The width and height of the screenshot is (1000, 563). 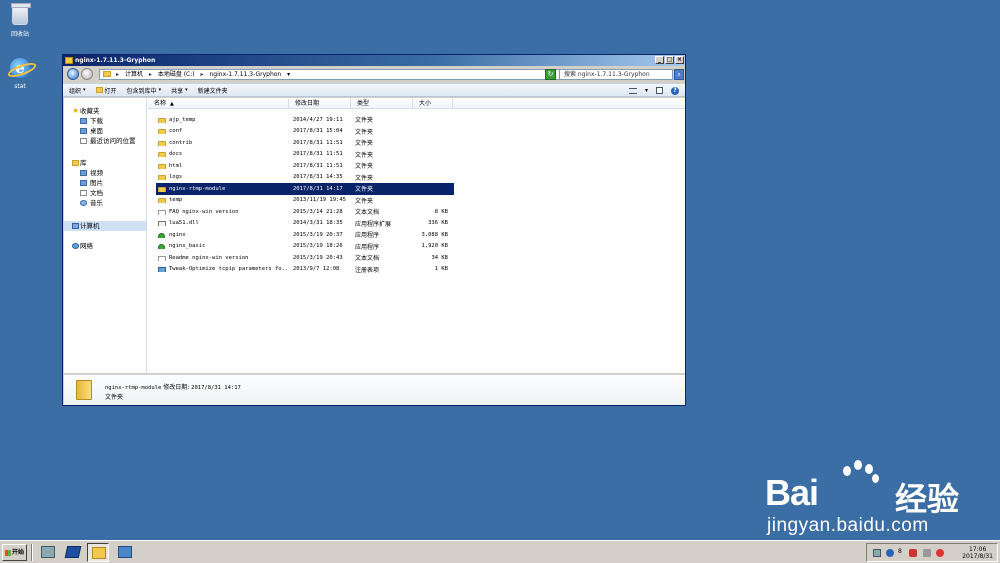 I want to click on column-header-name: 名称 ▲, so click(x=218, y=103).